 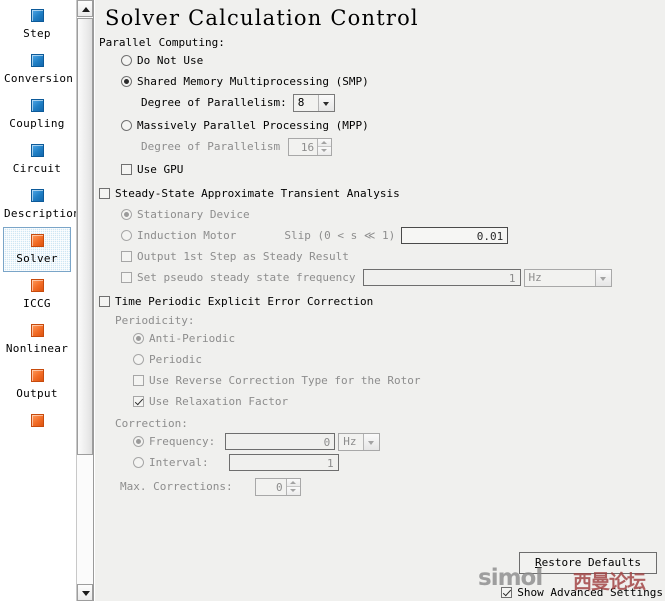 What do you see at coordinates (138, 338) in the screenshot?
I see `radio-anti-periodic` at bounding box center [138, 338].